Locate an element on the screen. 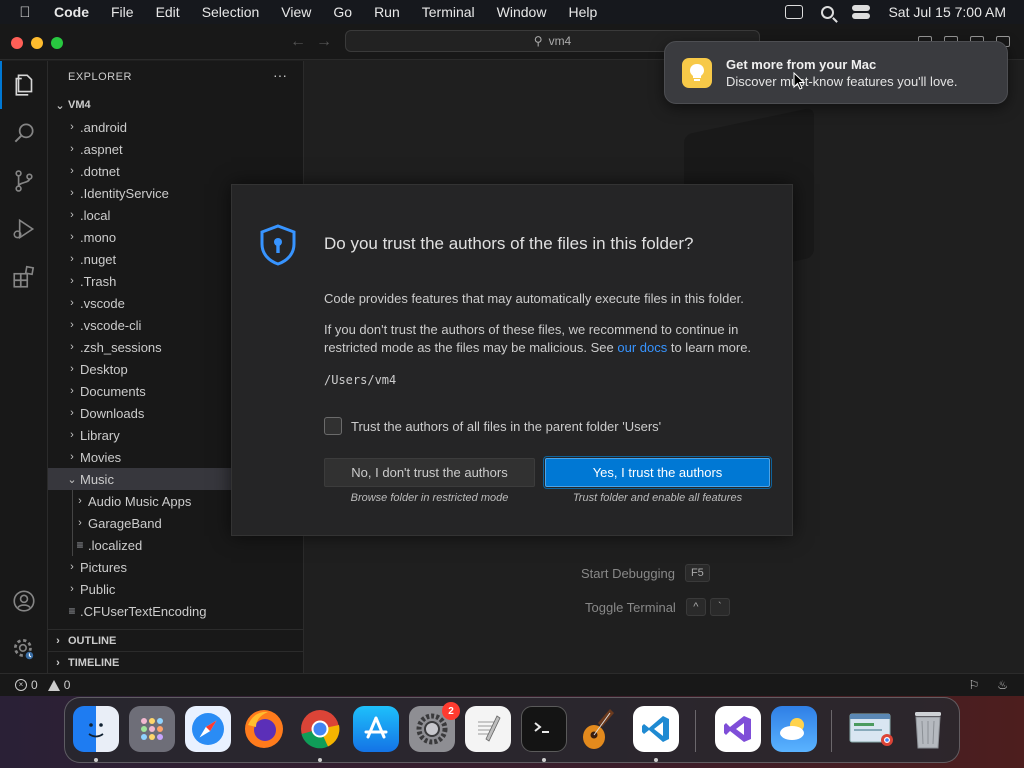 This screenshot has width=1024, height=768. accounts-activity is located at coordinates (24, 601).